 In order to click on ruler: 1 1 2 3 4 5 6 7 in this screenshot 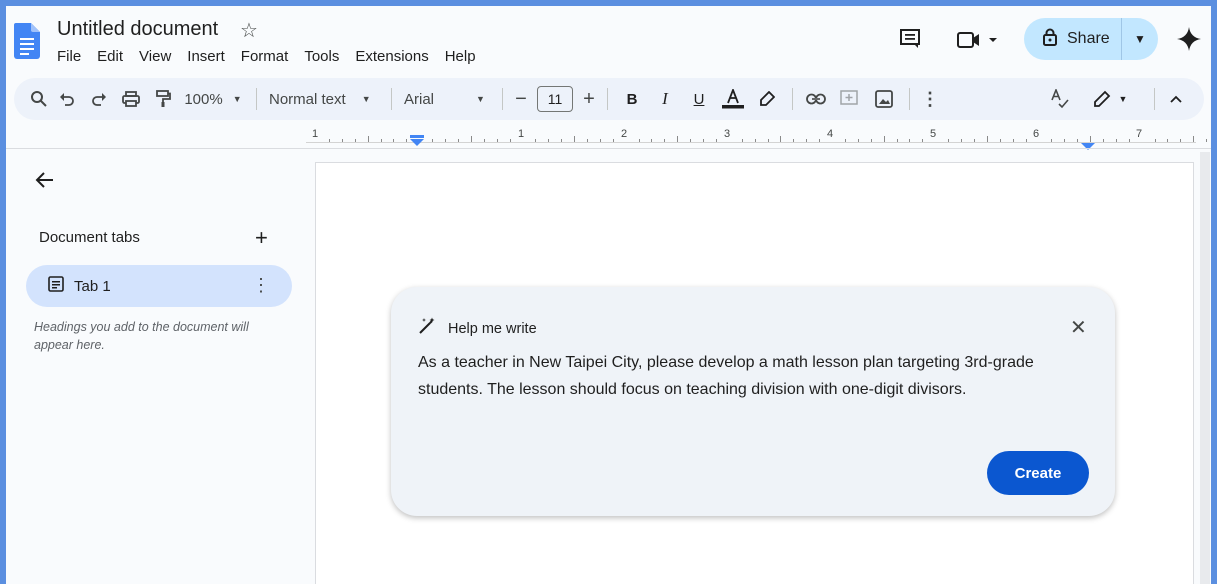, I will do `click(757, 138)`.